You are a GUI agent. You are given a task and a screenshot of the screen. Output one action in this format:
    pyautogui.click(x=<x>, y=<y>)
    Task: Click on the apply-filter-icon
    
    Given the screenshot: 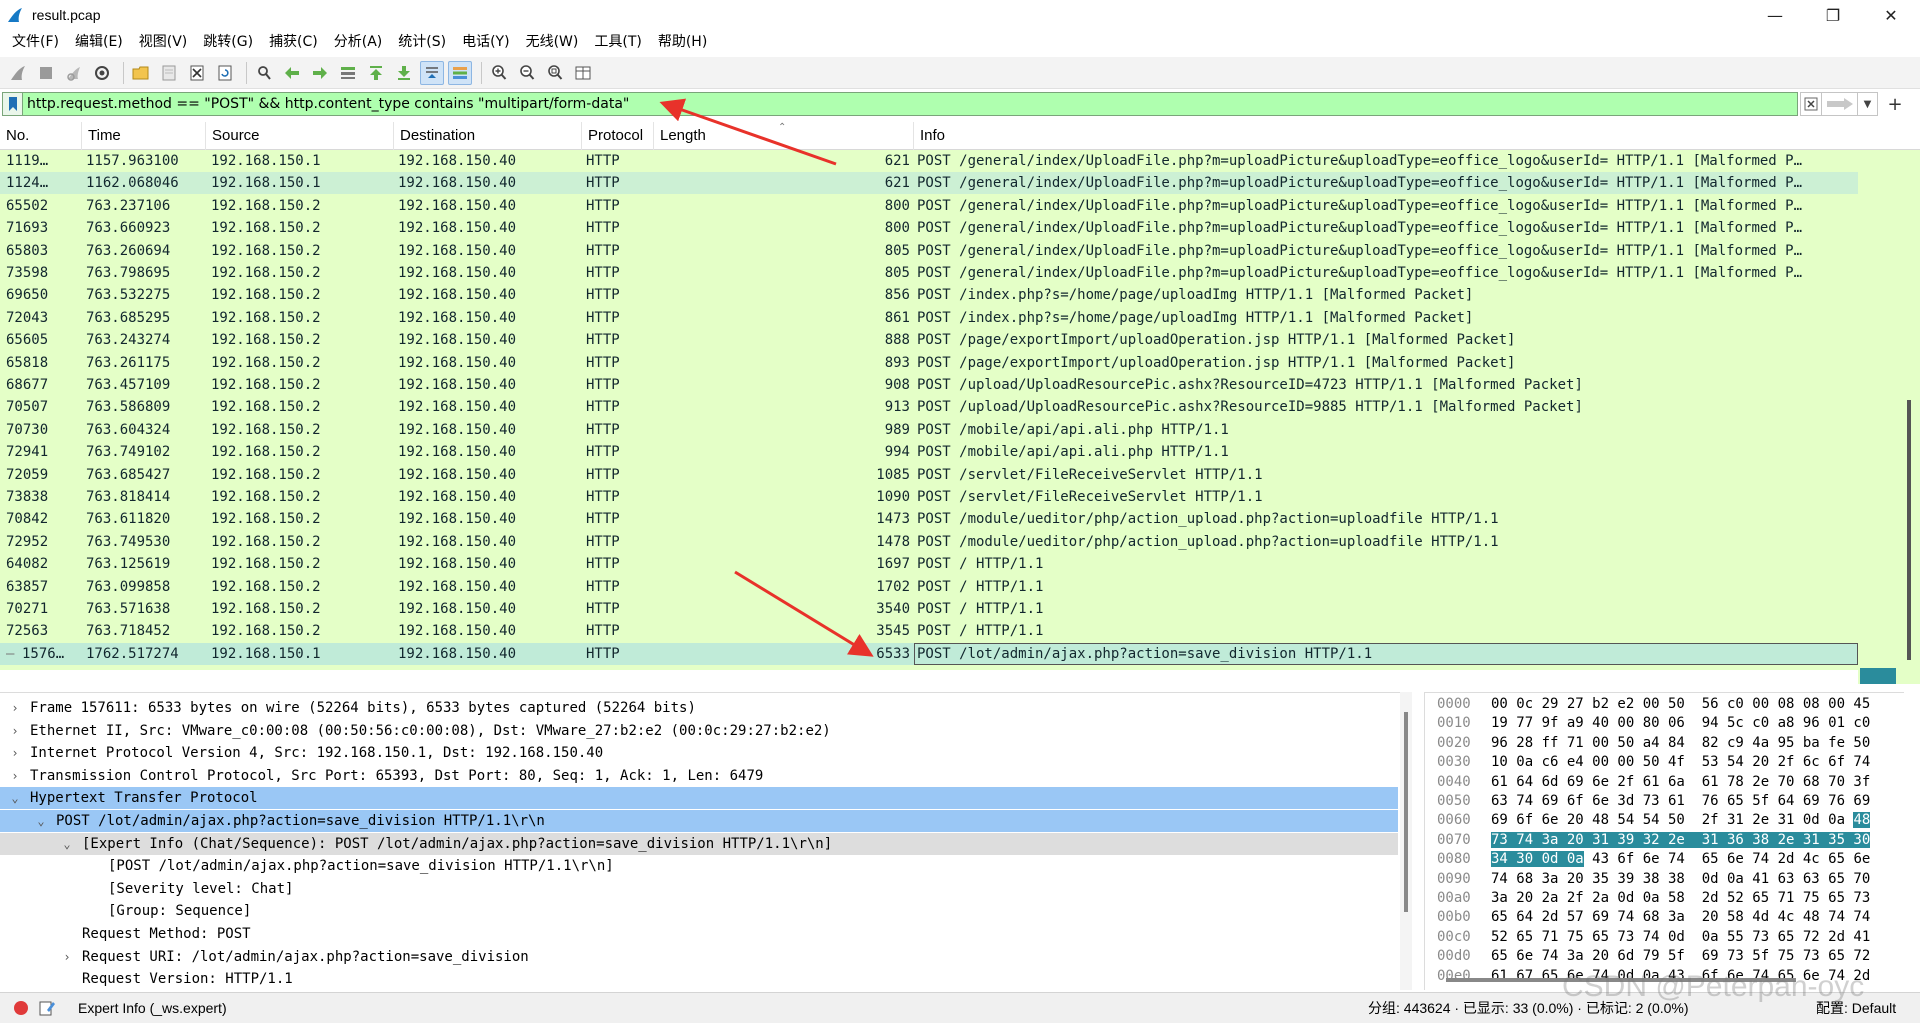 What is the action you would take?
    pyautogui.click(x=1840, y=104)
    